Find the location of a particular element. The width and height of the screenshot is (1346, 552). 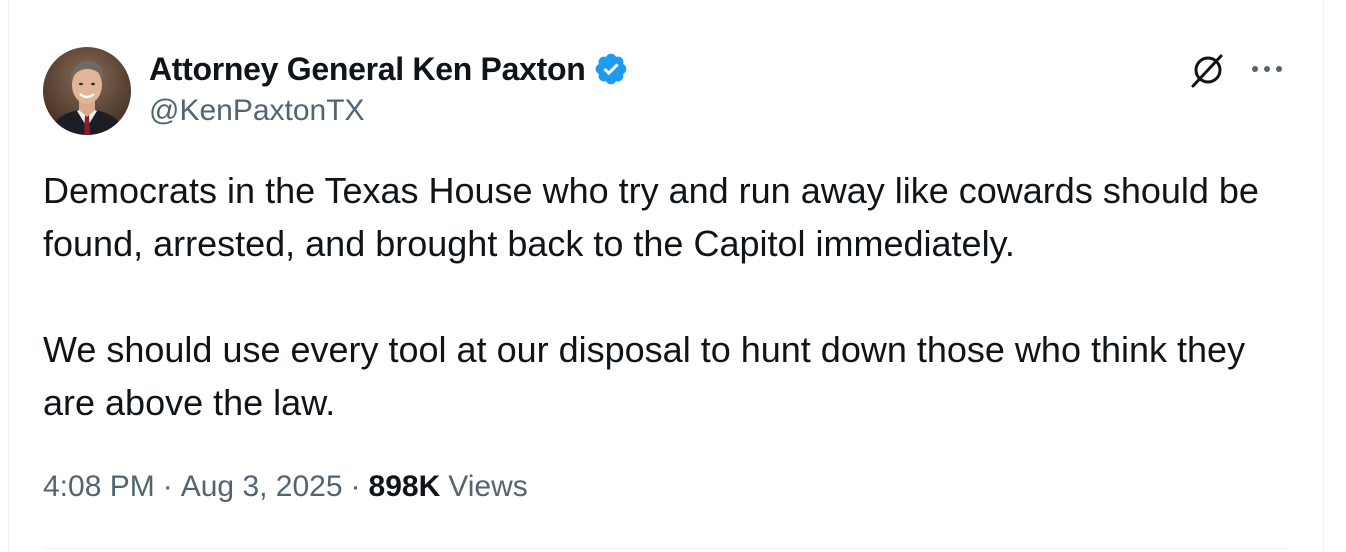

author-handle: @KenPaxtonTX is located at coordinates (257, 111).